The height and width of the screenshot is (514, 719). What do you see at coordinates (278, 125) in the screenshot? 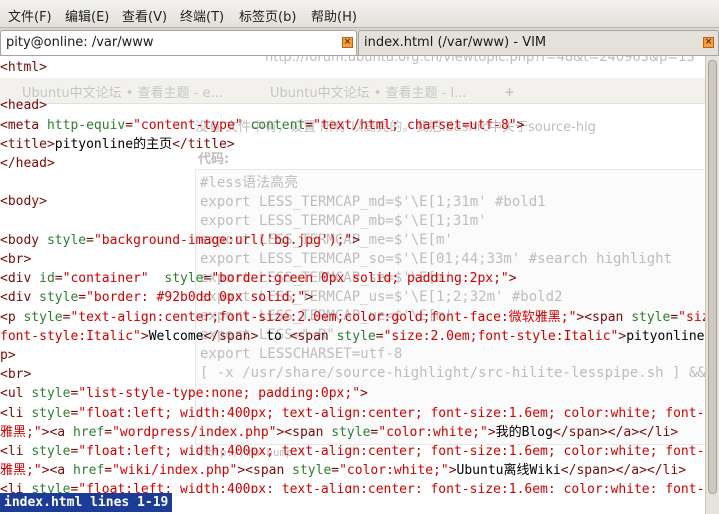
I see `code-token: content` at bounding box center [278, 125].